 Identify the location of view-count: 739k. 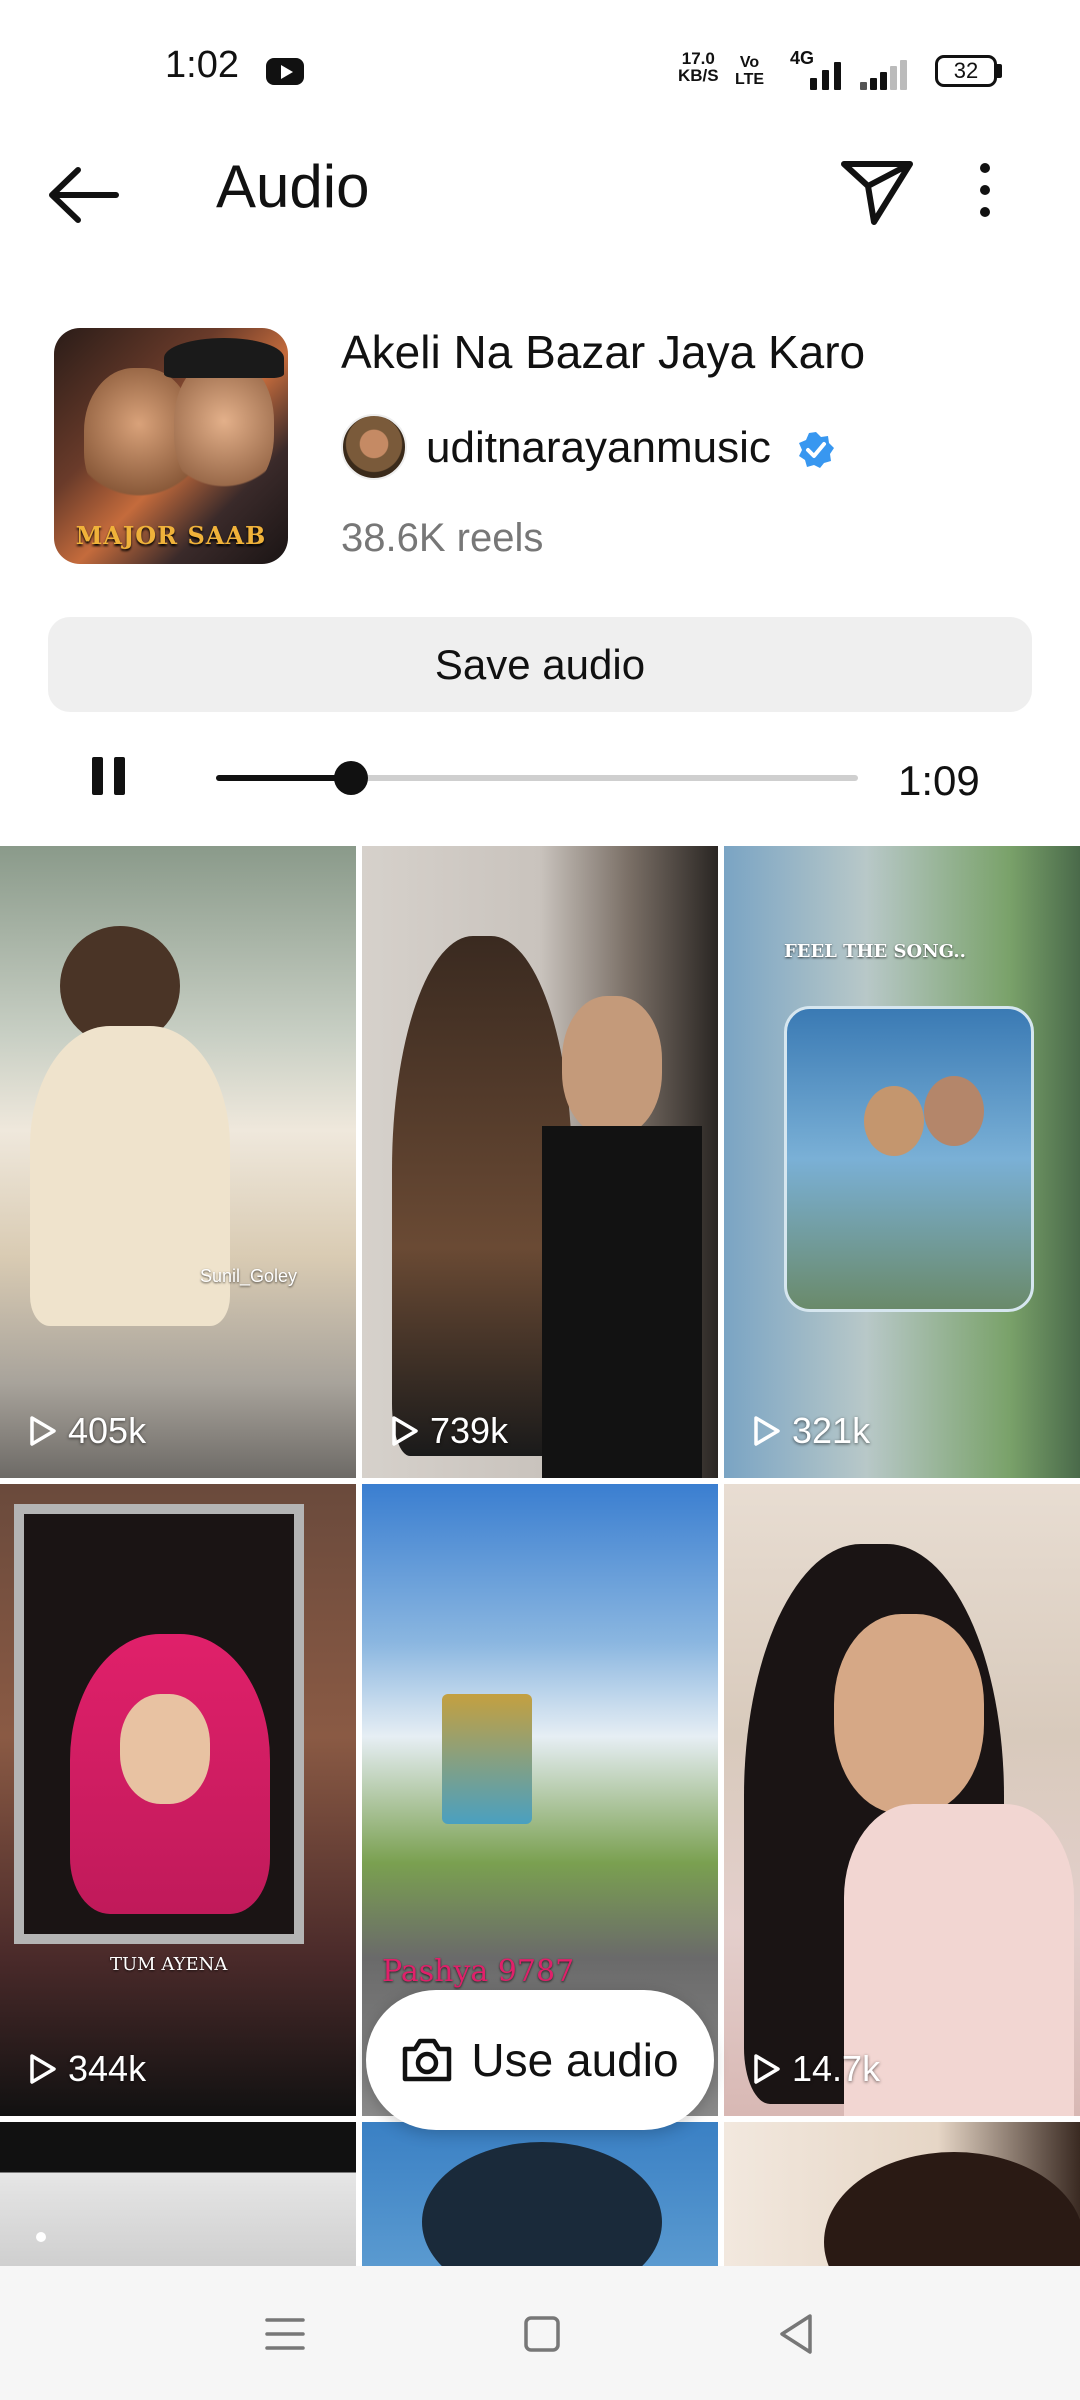
(447, 1431).